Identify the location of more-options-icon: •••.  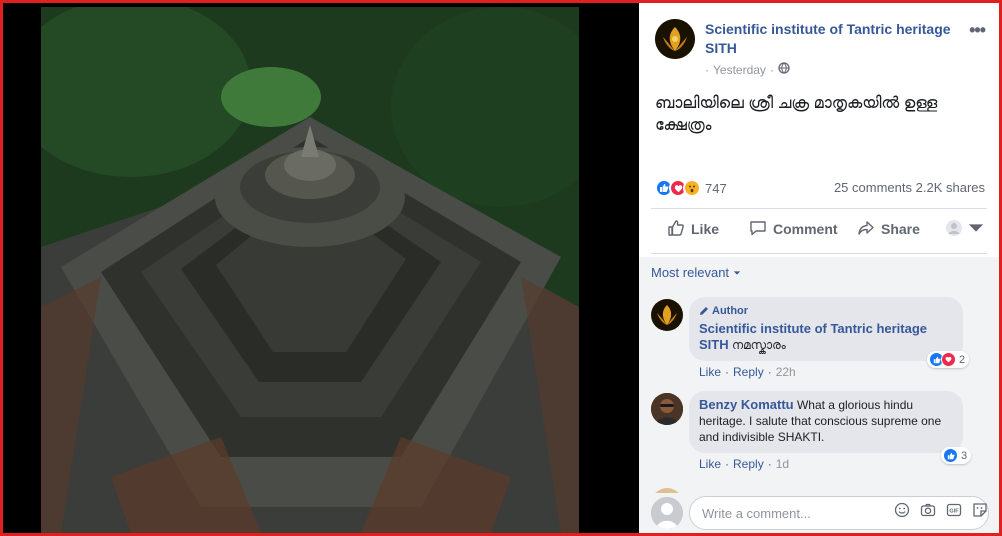
(977, 30).